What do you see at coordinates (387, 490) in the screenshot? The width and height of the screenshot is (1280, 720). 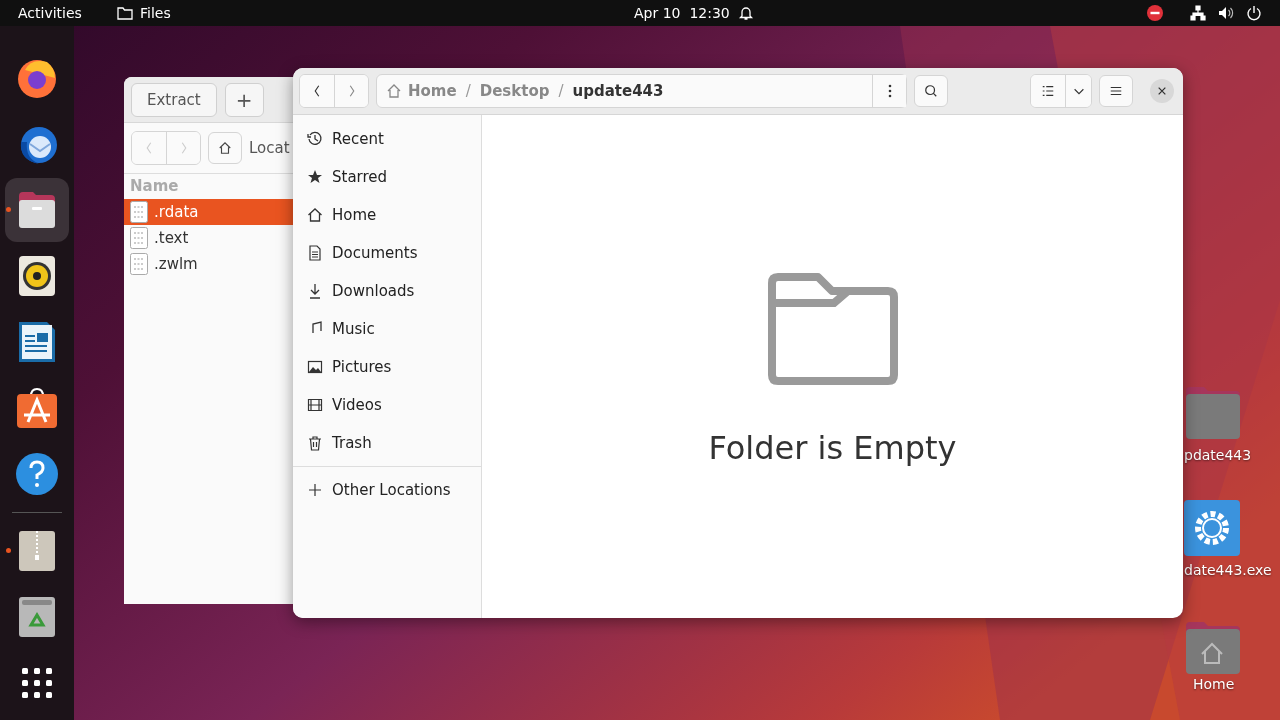 I see `sidebar-item: Other Locations` at bounding box center [387, 490].